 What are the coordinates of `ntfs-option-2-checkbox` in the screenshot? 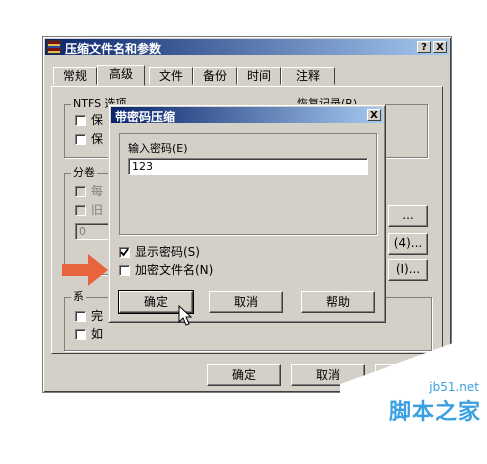 It's located at (80, 139).